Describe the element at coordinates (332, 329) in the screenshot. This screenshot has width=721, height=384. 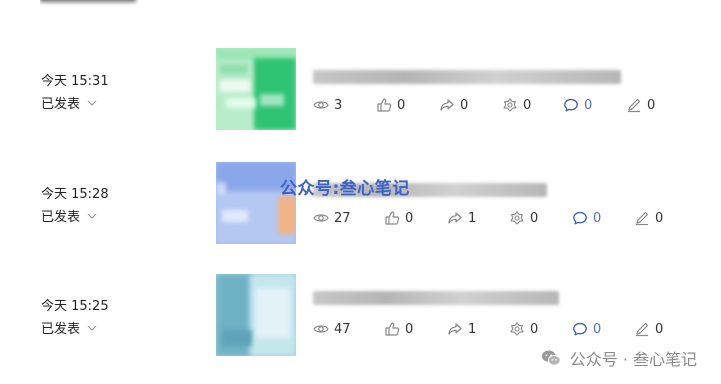
I see `views-stat: 47` at that location.